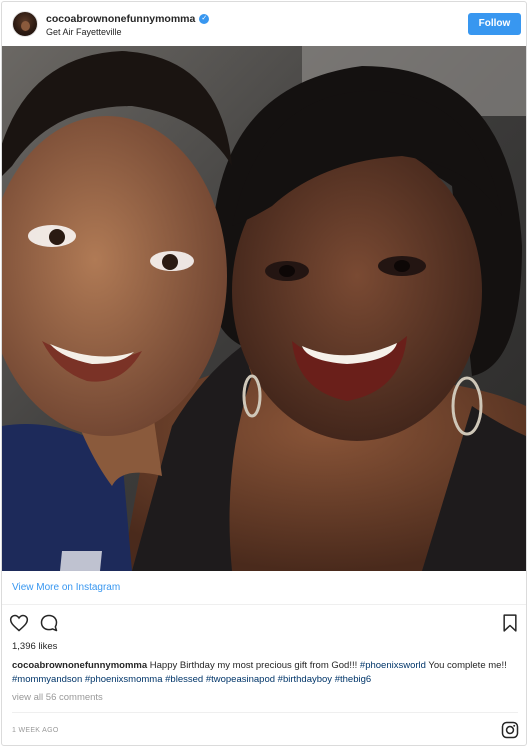  What do you see at coordinates (34, 646) in the screenshot?
I see `like-count: 1,396 likes` at bounding box center [34, 646].